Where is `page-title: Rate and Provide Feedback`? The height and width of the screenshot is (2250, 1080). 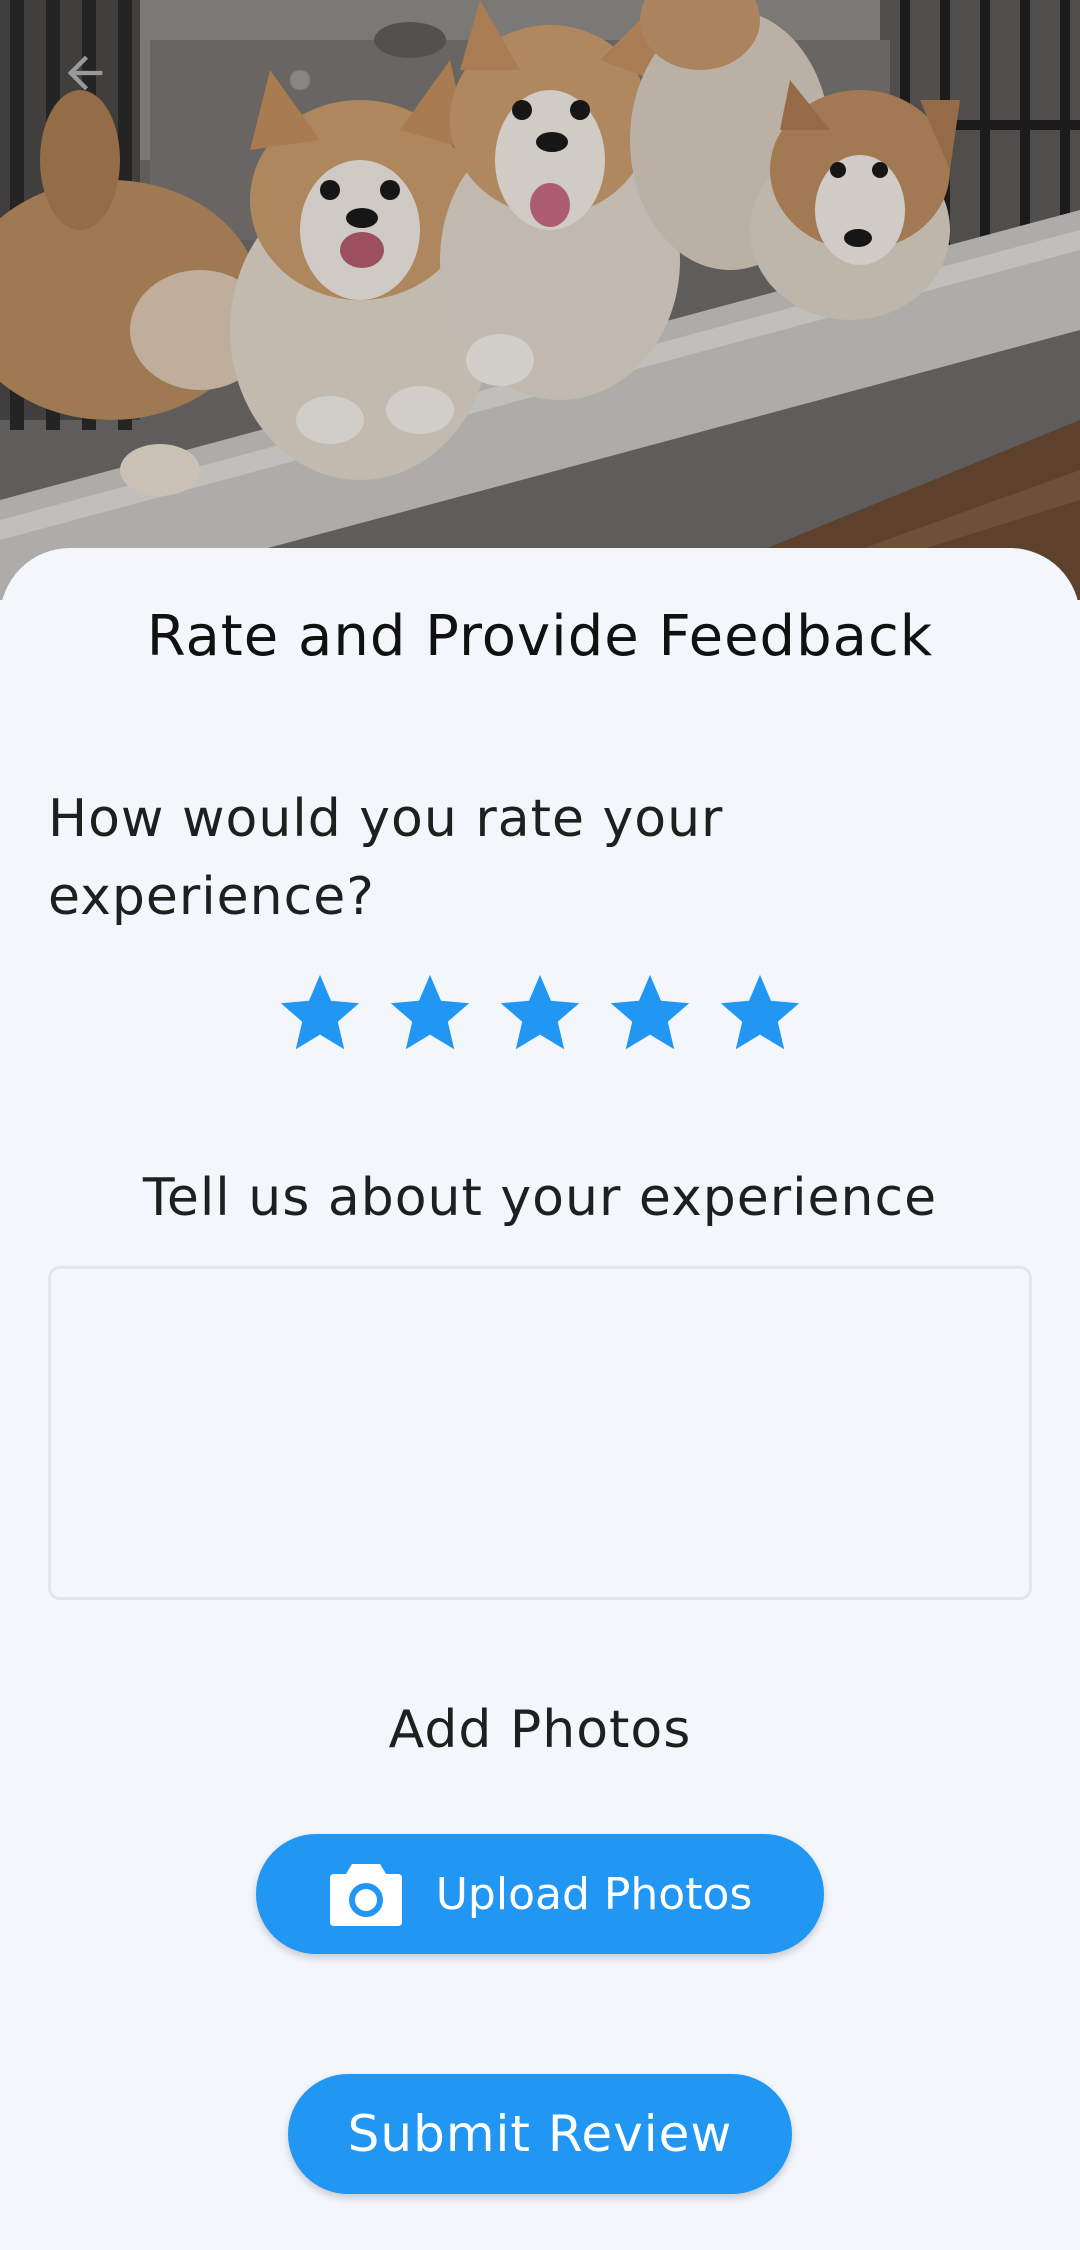 page-title: Rate and Provide Feedback is located at coordinates (540, 636).